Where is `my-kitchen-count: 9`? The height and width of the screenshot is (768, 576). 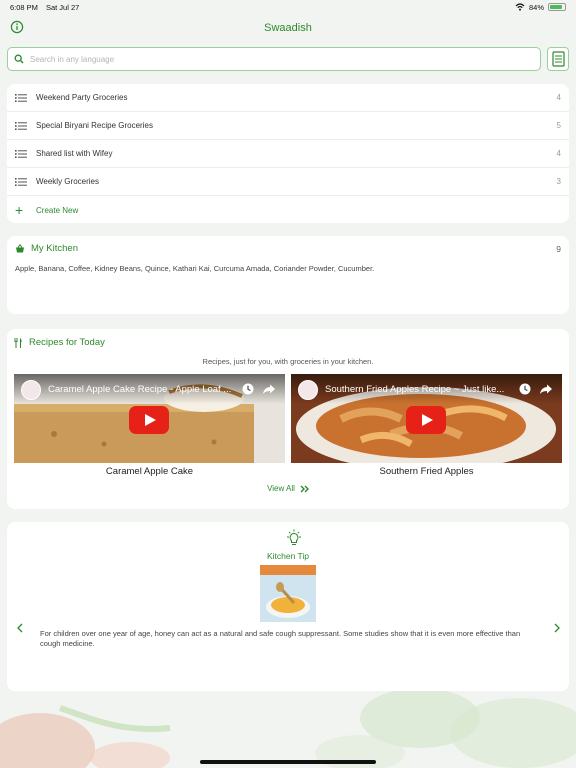 my-kitchen-count: 9 is located at coordinates (558, 248).